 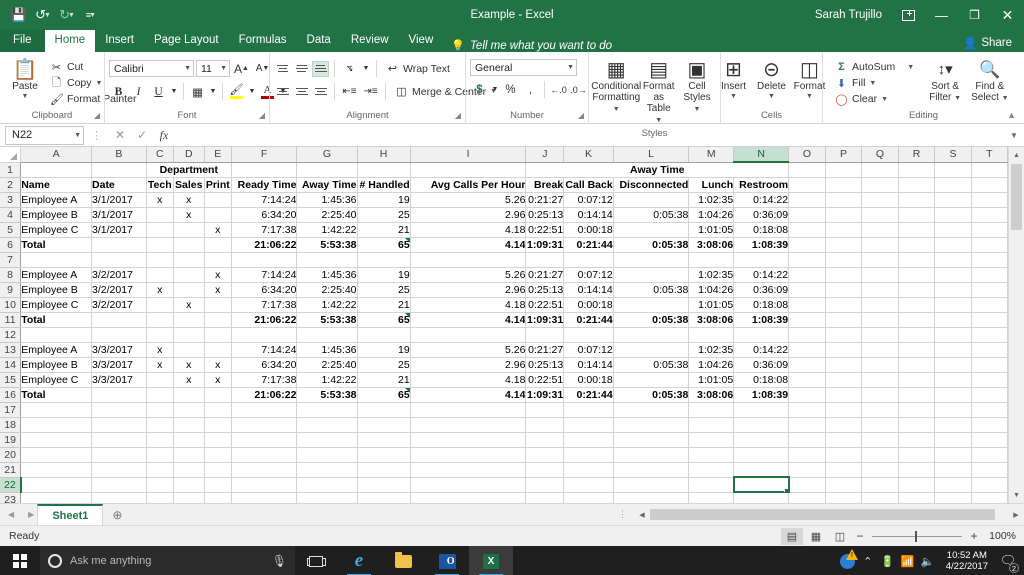 I want to click on cell-B14: 3/3/2017, so click(x=119, y=365).